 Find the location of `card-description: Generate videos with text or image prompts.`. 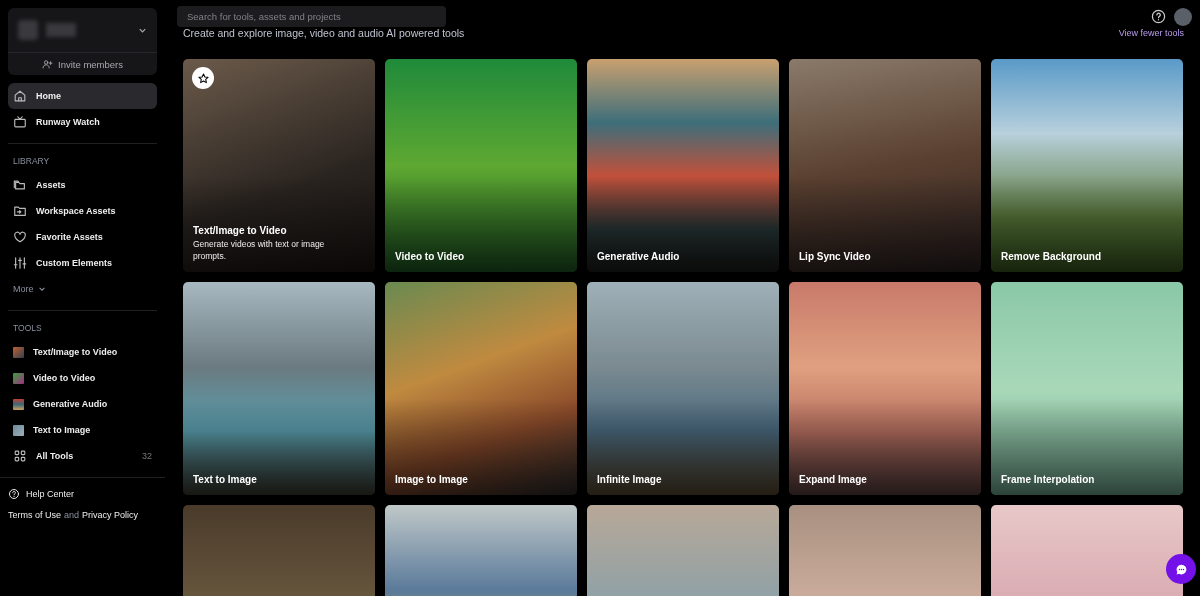

card-description: Generate videos with text or image prompts. is located at coordinates (259, 250).